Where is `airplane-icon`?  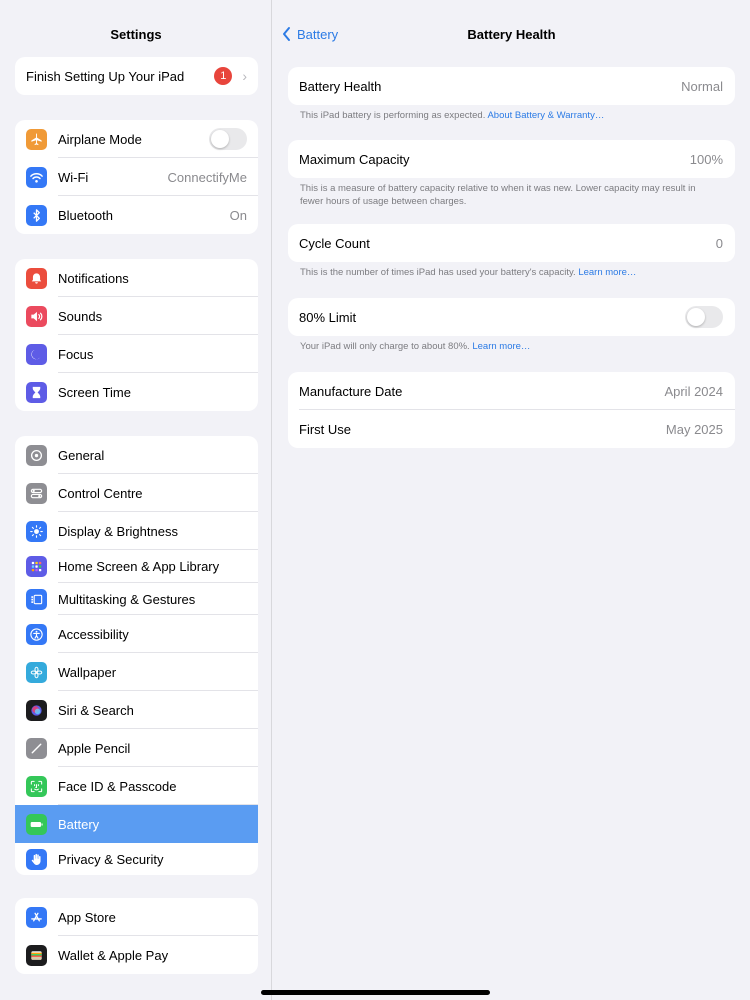
airplane-icon is located at coordinates (36, 139).